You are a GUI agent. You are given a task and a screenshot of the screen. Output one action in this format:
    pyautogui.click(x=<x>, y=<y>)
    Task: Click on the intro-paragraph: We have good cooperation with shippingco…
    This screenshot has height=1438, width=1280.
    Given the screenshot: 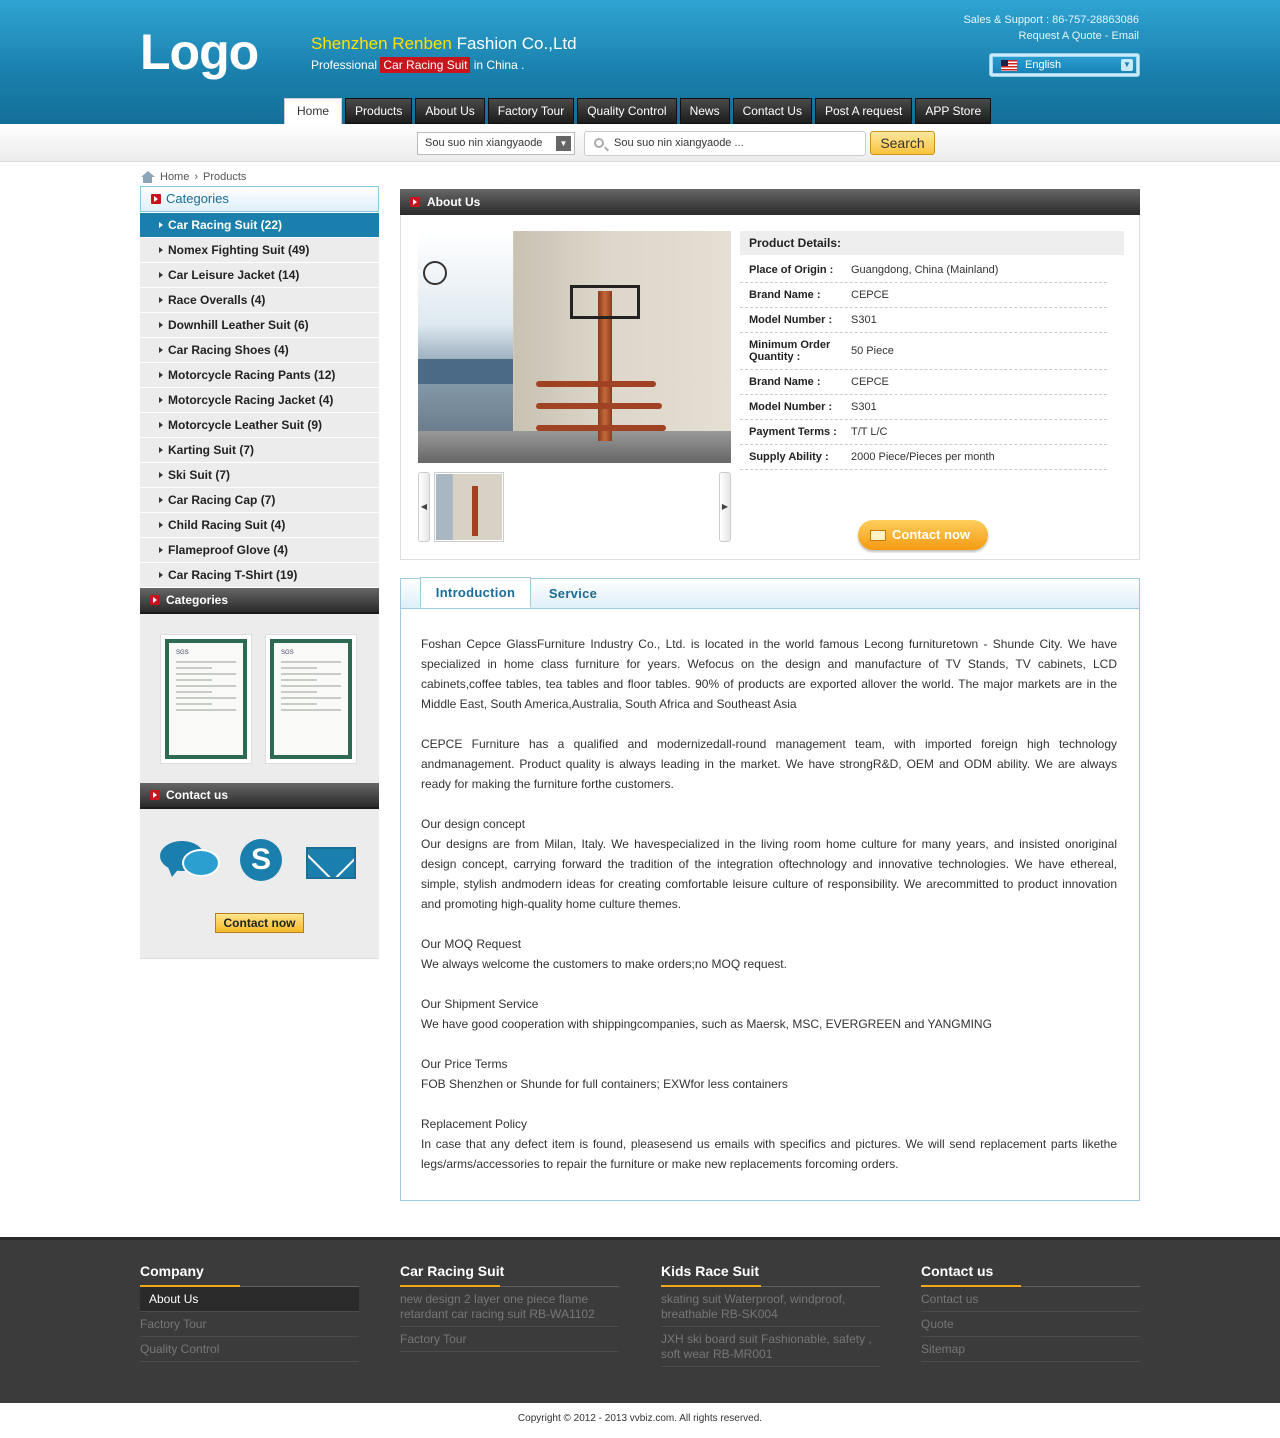 What is the action you would take?
    pyautogui.click(x=706, y=1024)
    